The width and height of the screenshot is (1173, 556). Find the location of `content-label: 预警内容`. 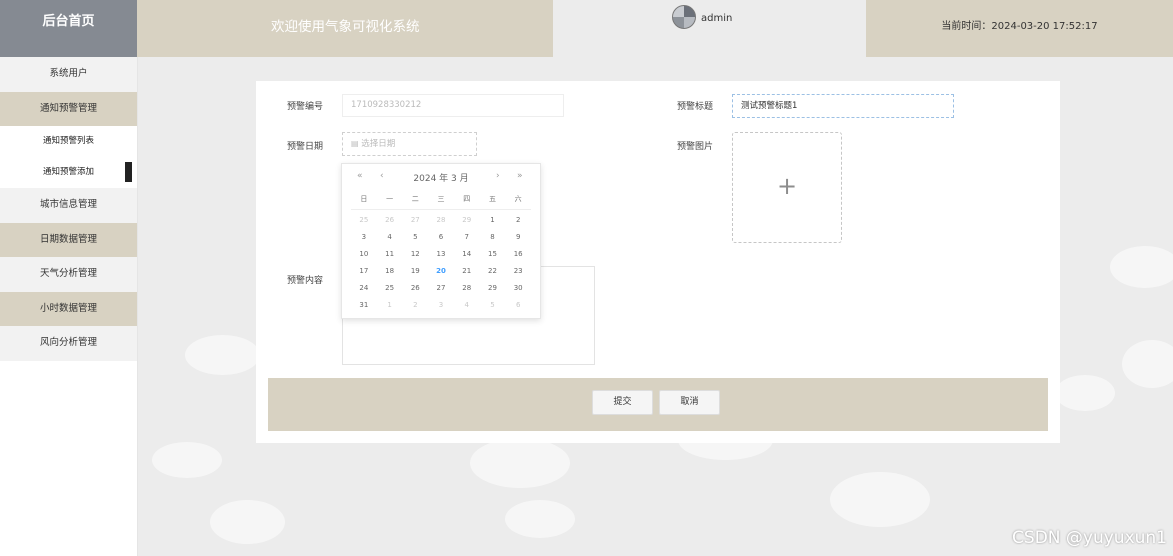

content-label: 预警内容 is located at coordinates (305, 281).